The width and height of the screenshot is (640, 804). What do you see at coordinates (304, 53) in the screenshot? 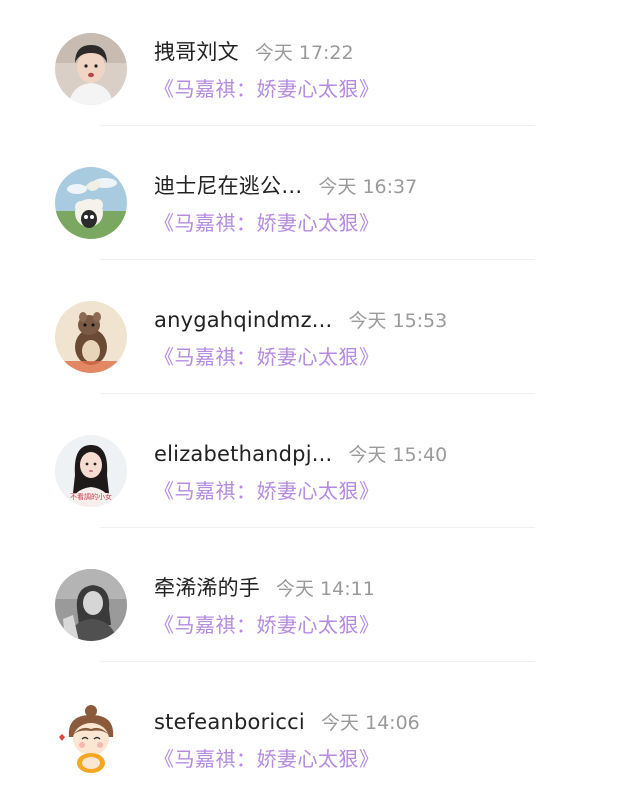
I see `timestamp: 今天 17:22` at bounding box center [304, 53].